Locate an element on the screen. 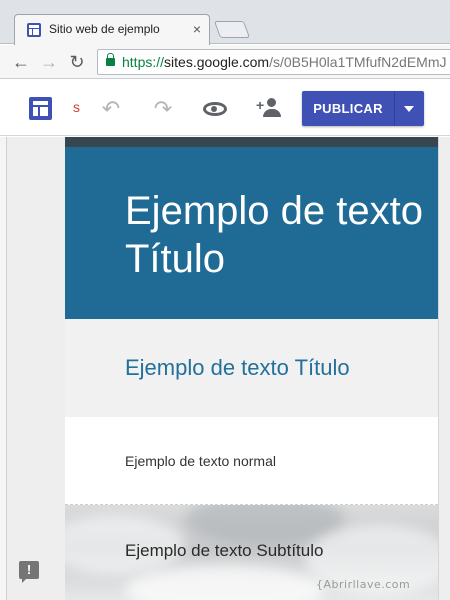 The image size is (450, 600). header-title: Ejemplo de texto Título is located at coordinates (275, 235).